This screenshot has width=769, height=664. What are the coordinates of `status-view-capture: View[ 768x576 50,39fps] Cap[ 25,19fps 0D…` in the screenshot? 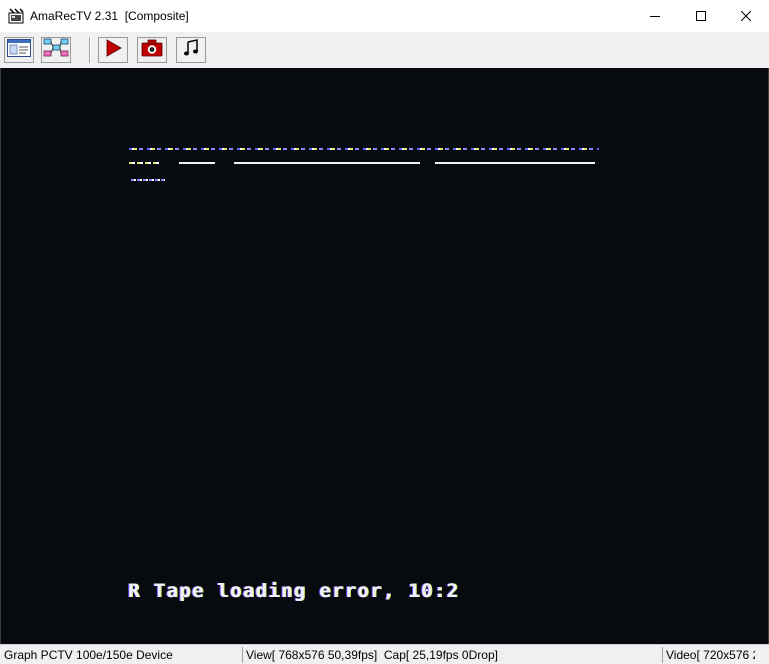 It's located at (372, 655).